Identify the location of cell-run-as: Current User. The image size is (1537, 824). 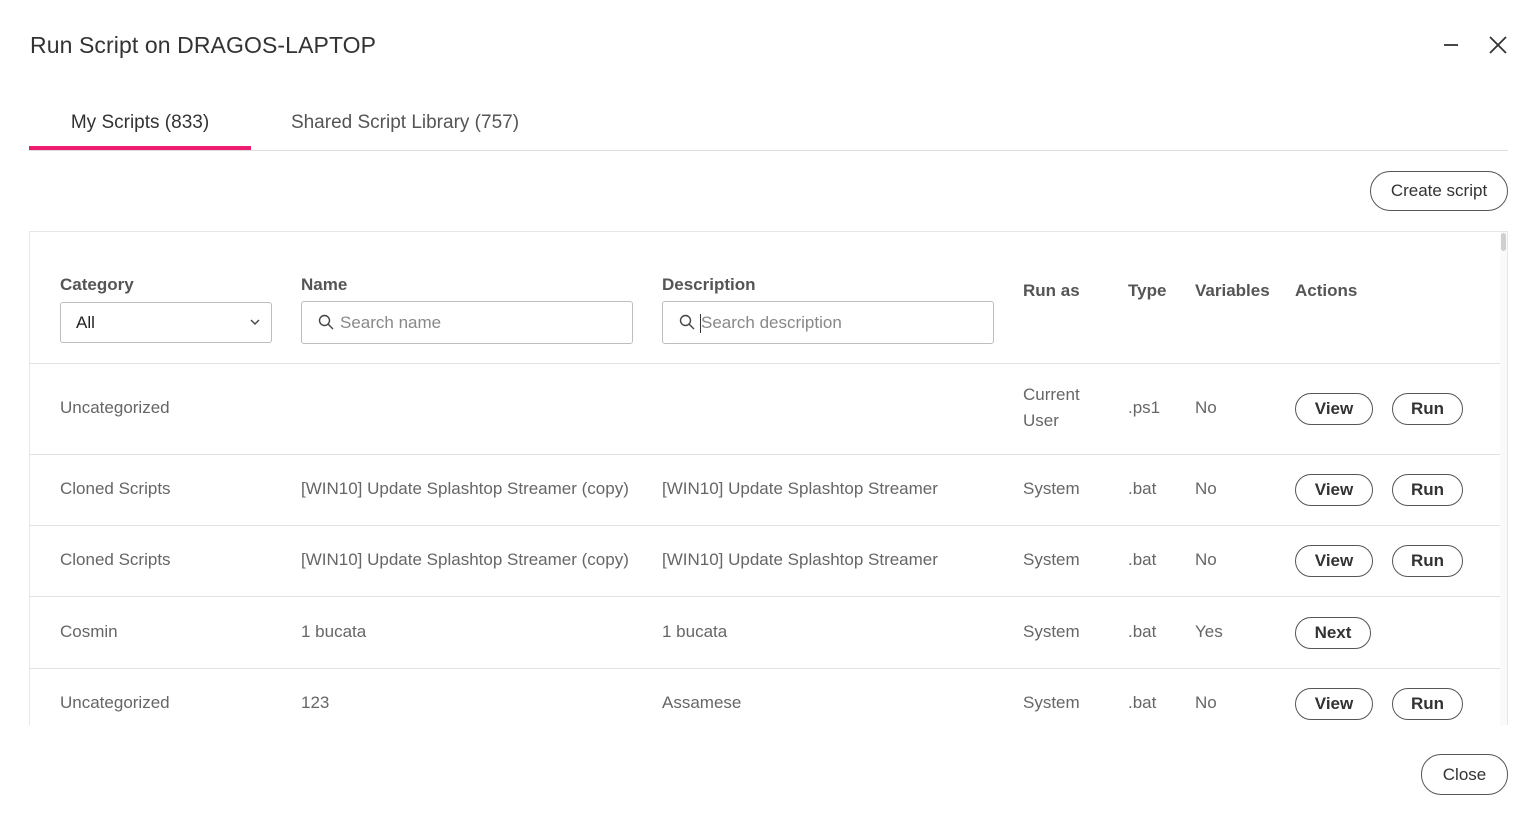
(1051, 407).